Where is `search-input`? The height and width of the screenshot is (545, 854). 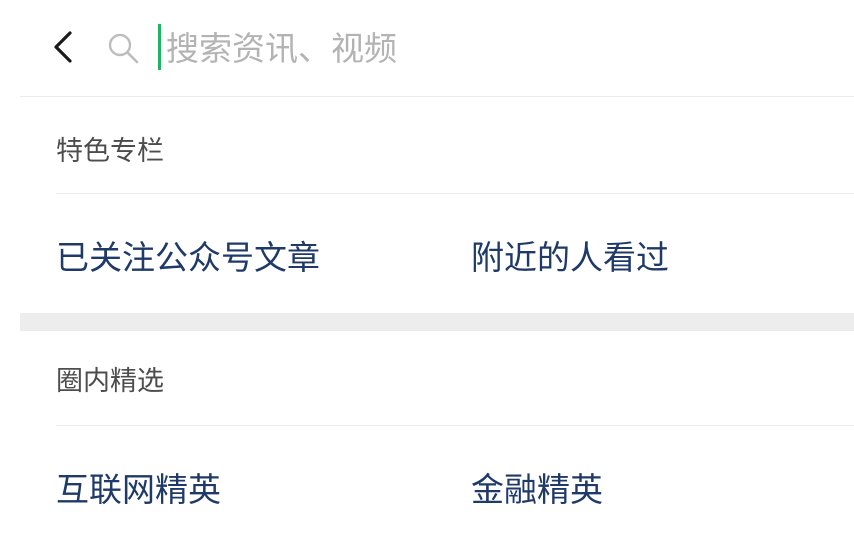 search-input is located at coordinates (486, 48).